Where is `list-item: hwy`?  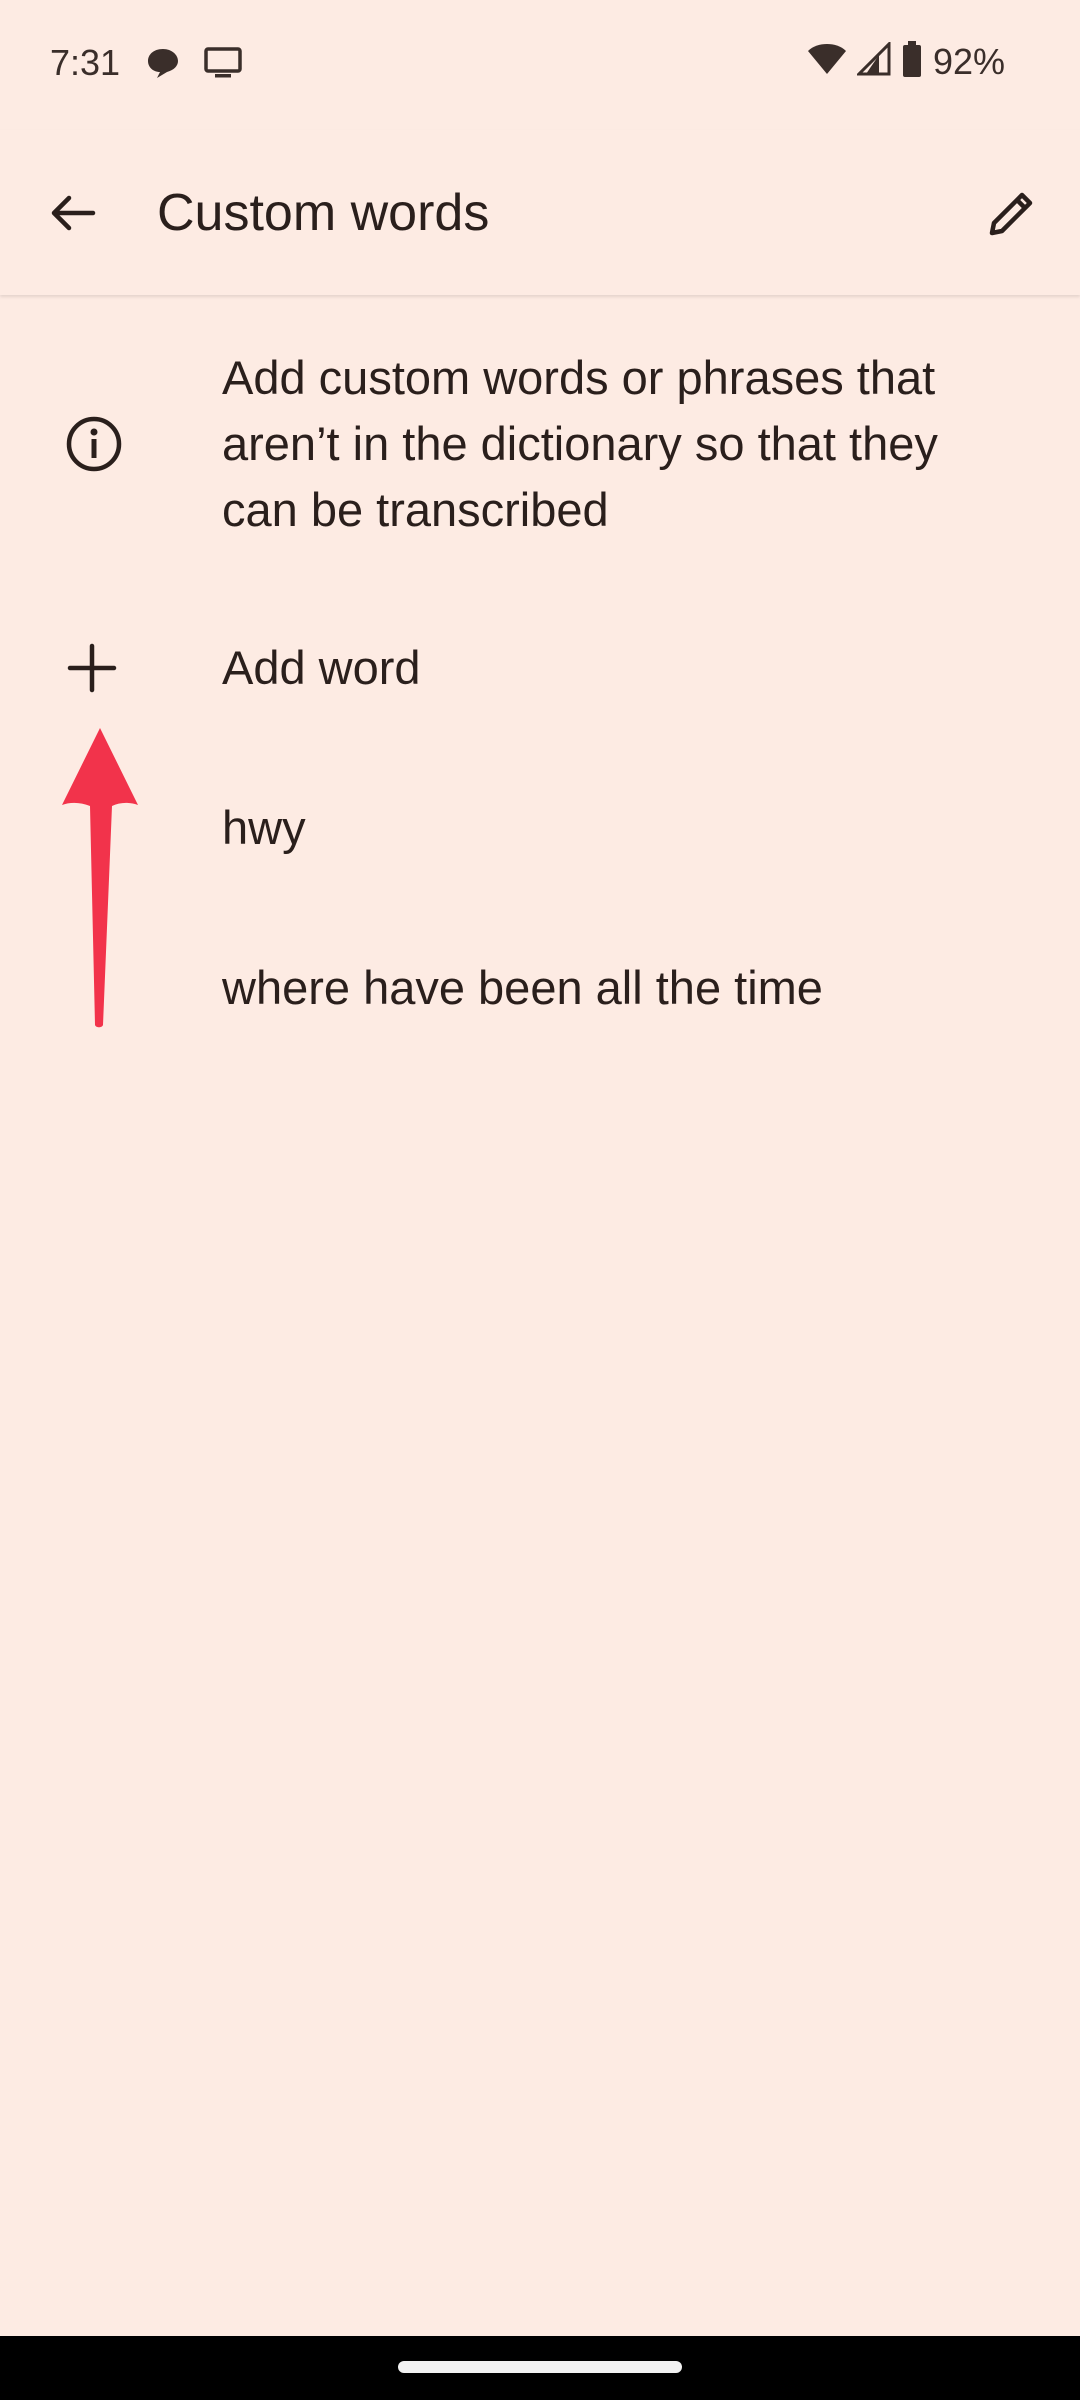 list-item: hwy is located at coordinates (540, 828).